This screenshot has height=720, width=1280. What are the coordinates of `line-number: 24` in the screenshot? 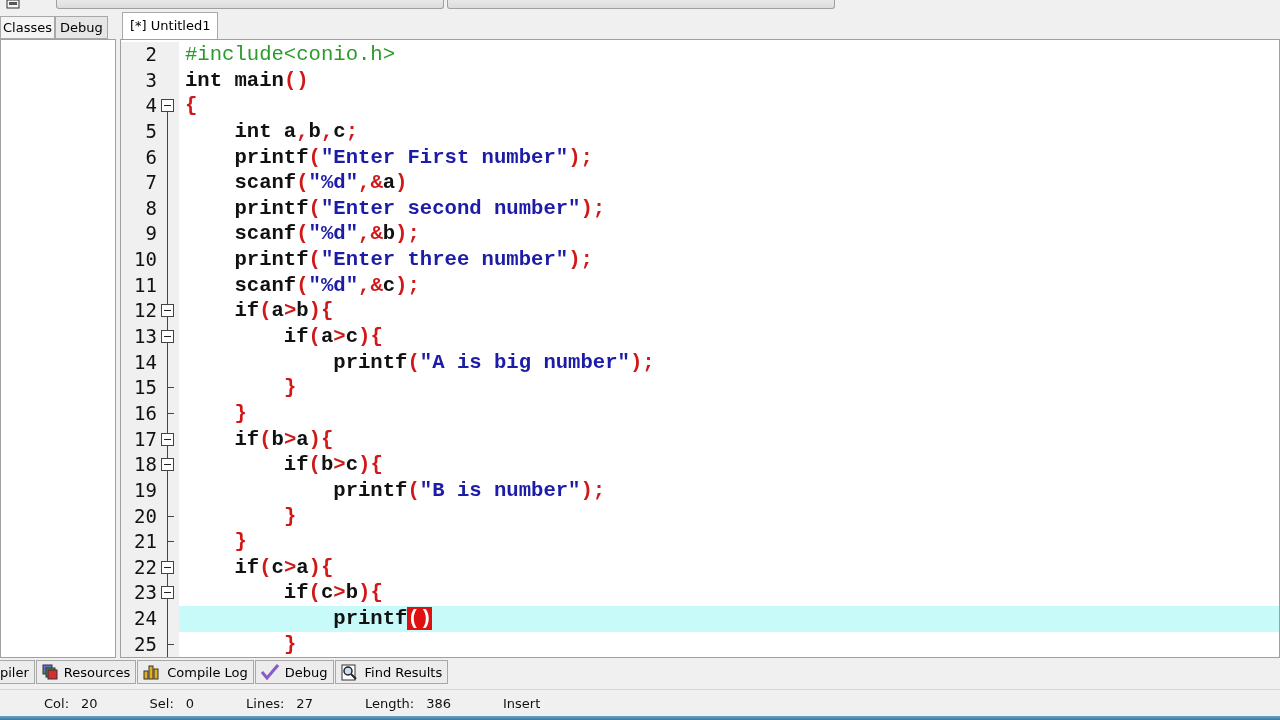 It's located at (145, 619).